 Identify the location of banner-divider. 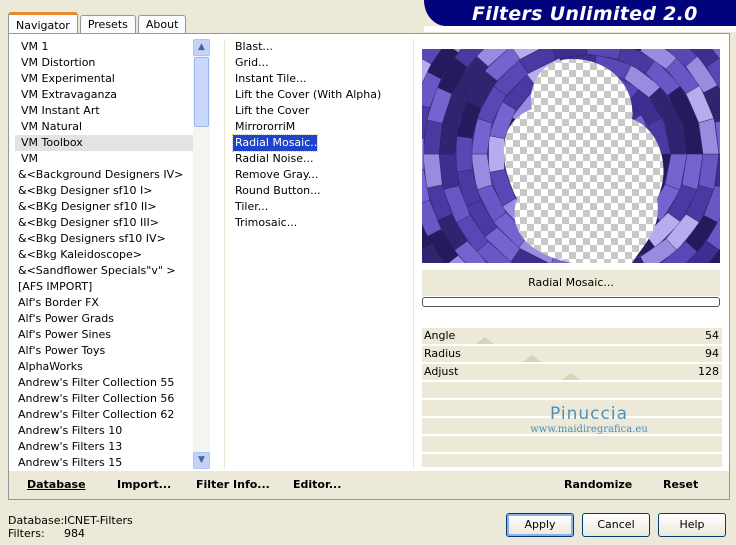
(580, 29).